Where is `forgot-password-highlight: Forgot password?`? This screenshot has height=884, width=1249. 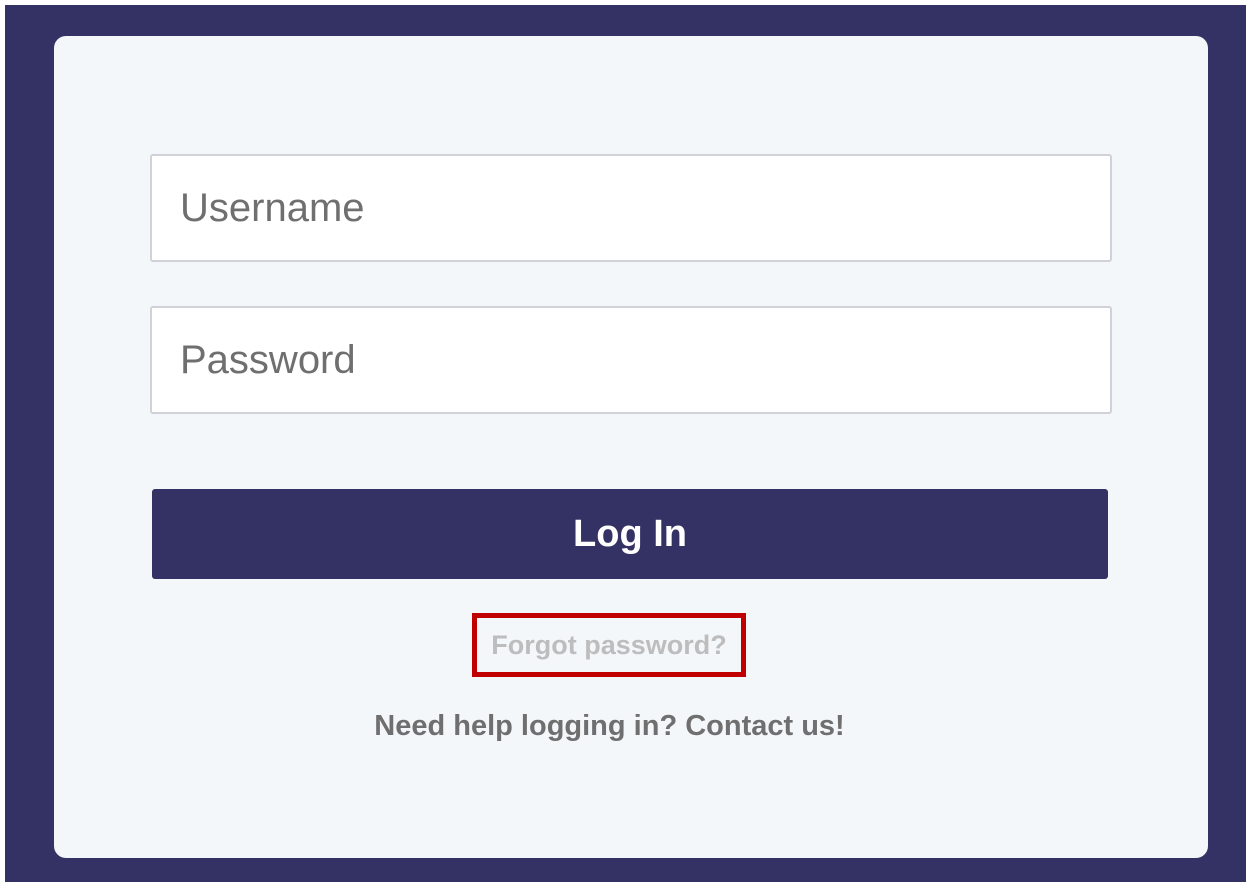
forgot-password-highlight: Forgot password? is located at coordinates (609, 645).